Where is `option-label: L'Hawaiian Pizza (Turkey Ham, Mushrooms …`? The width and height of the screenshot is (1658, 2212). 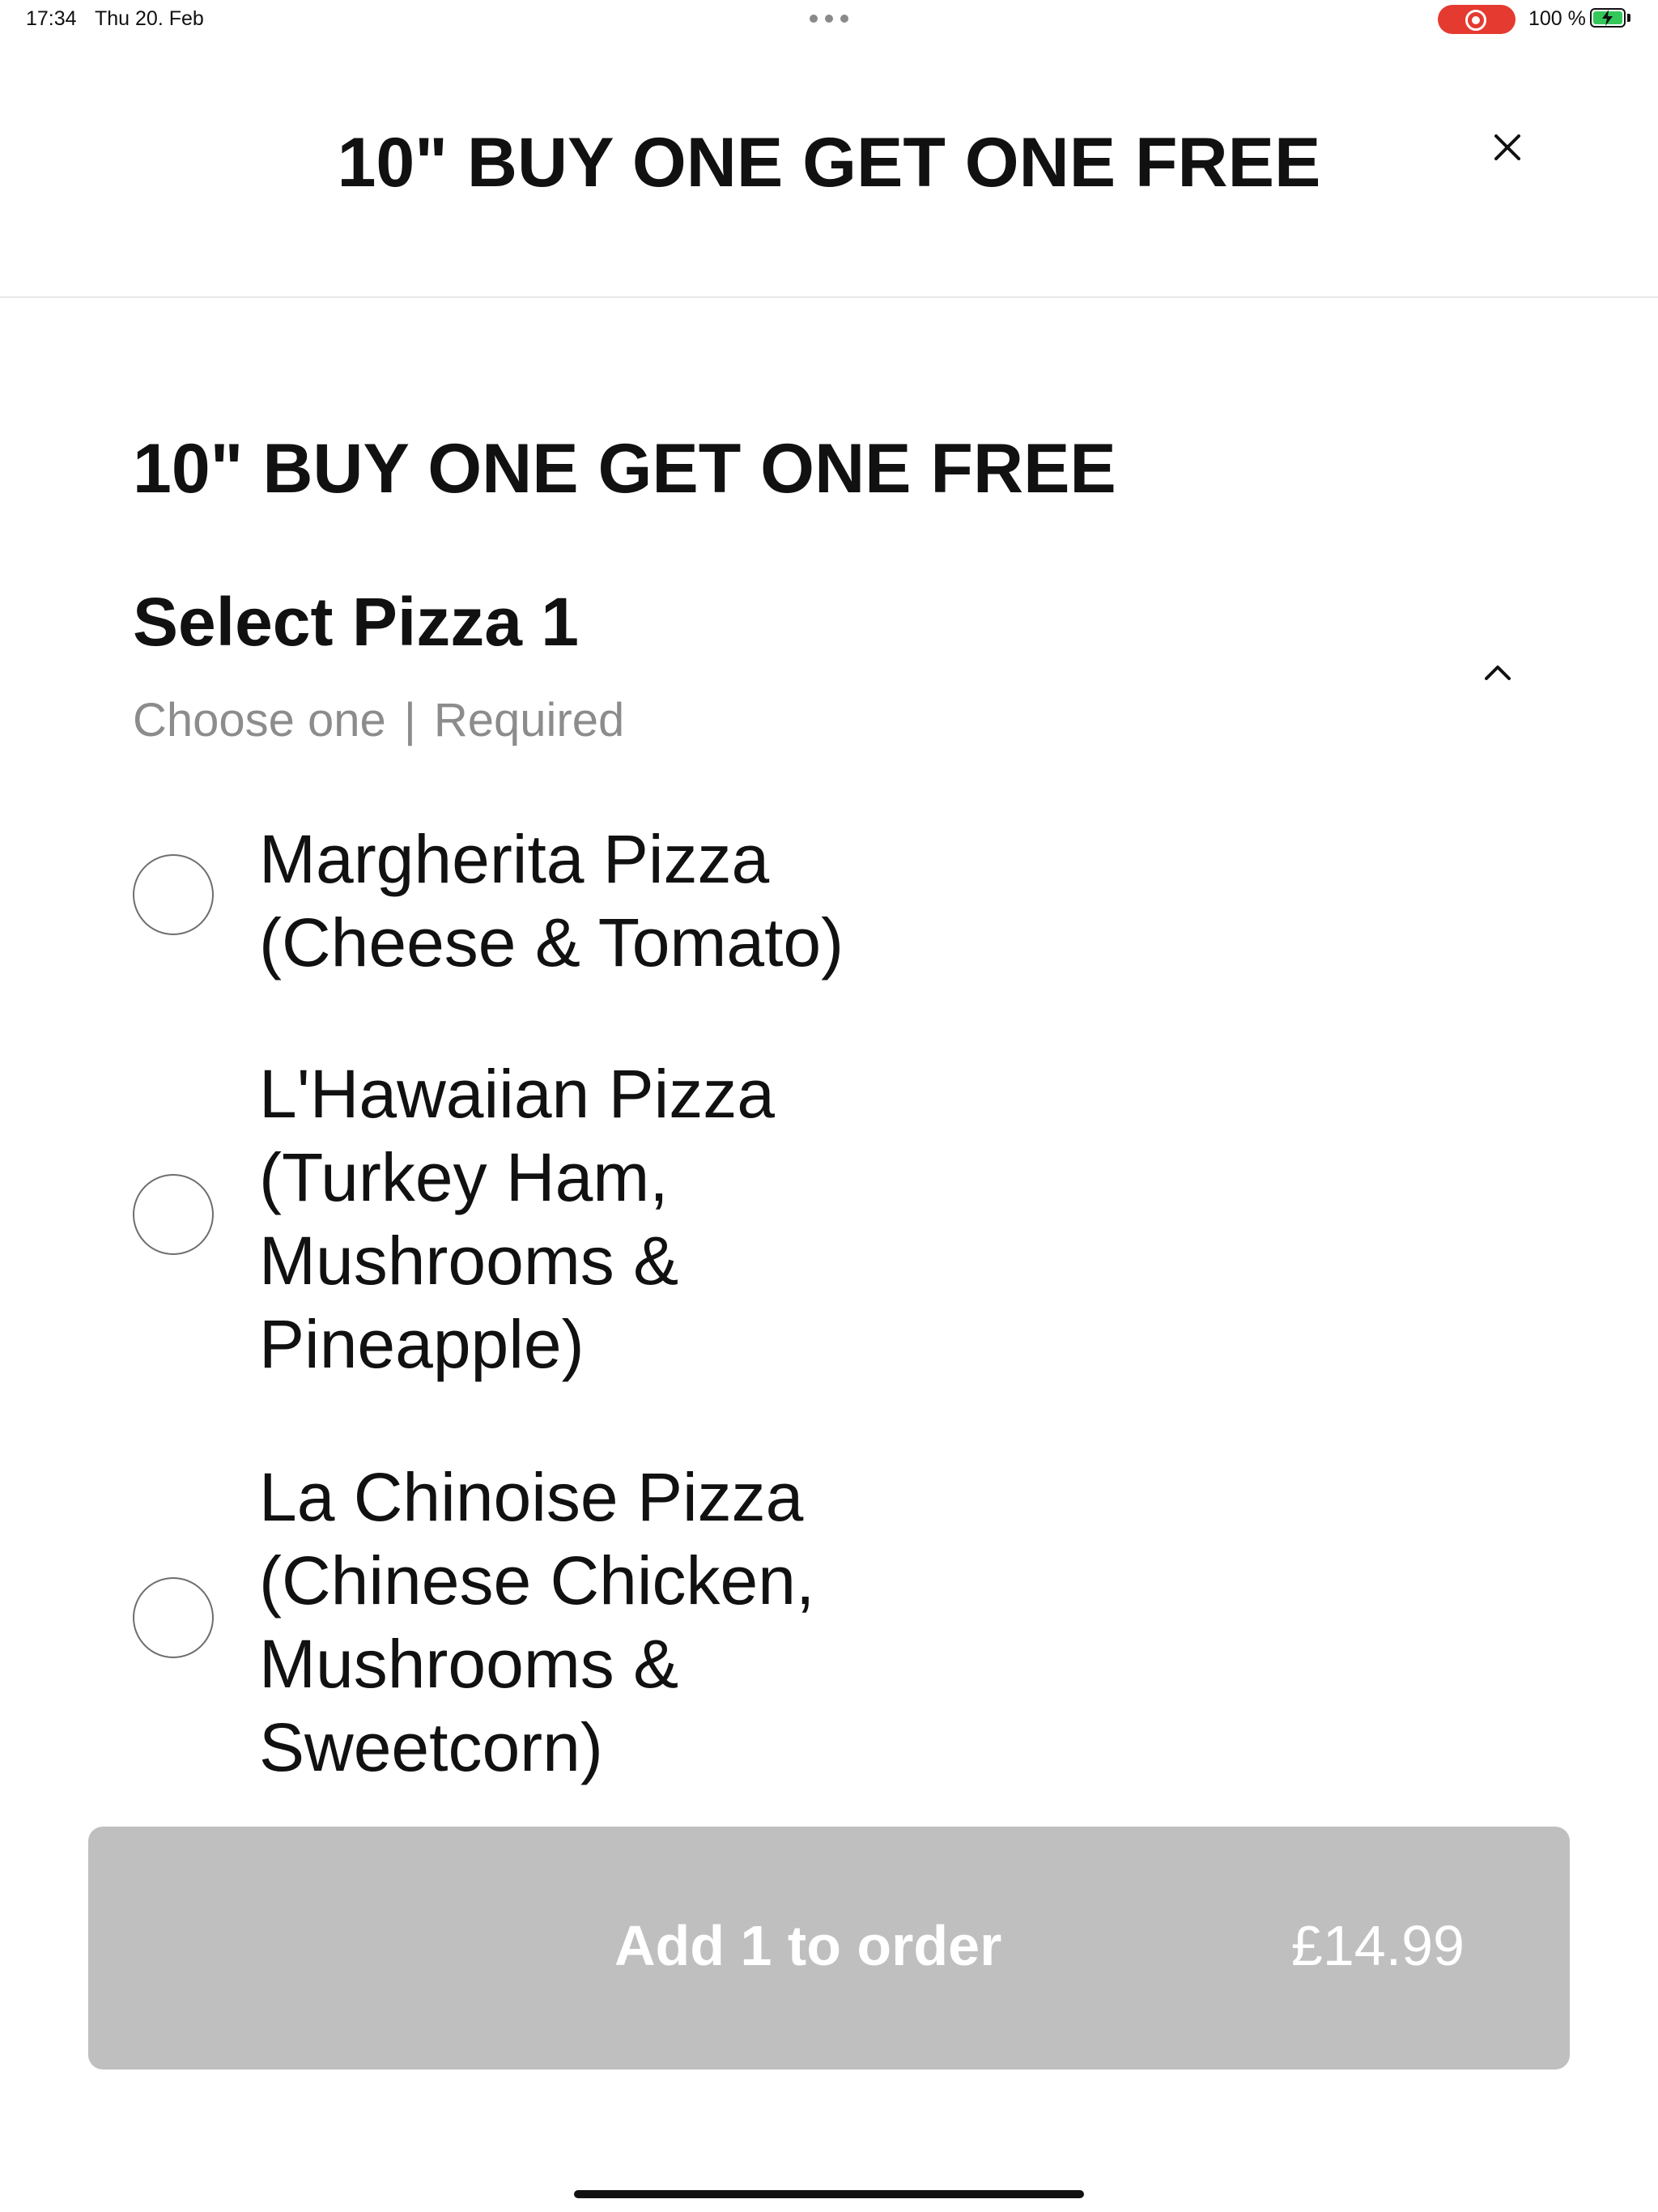
option-label: L'Hawaiian Pizza (Turkey Ham, Mushrooms … is located at coordinates (517, 1219).